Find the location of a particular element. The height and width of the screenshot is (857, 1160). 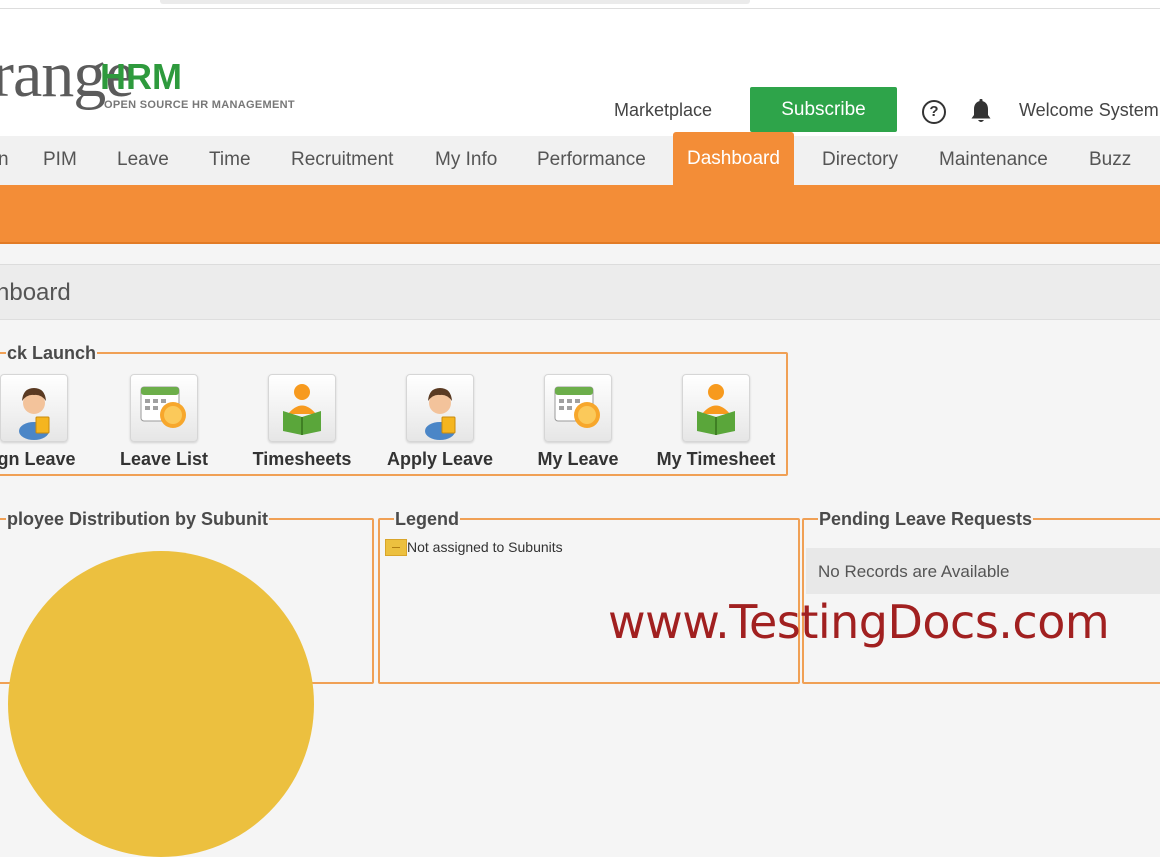

pending-leave-empty-row: No Records are Available is located at coordinates (983, 571).